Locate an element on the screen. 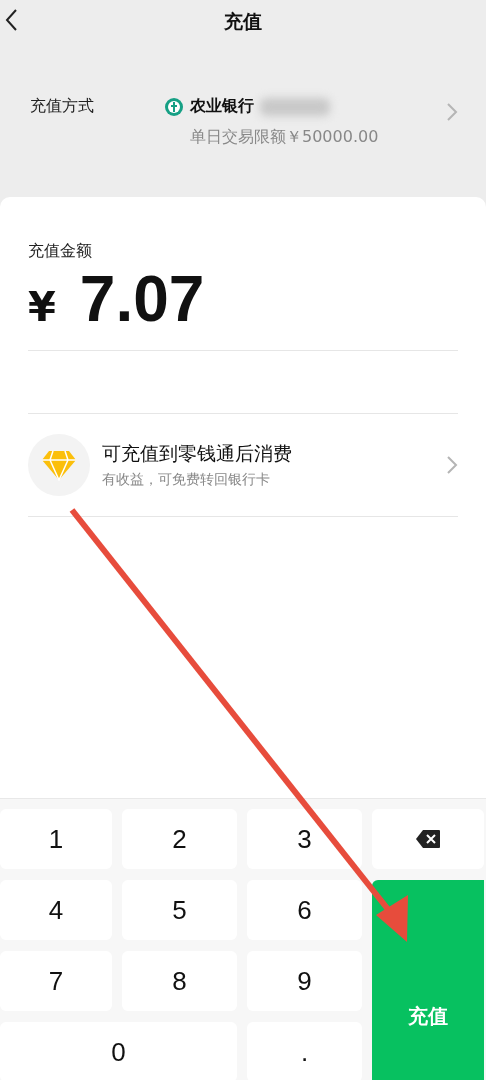 Image resolution: width=486 pixels, height=1080 pixels. keypad-key: 6 is located at coordinates (304, 910).